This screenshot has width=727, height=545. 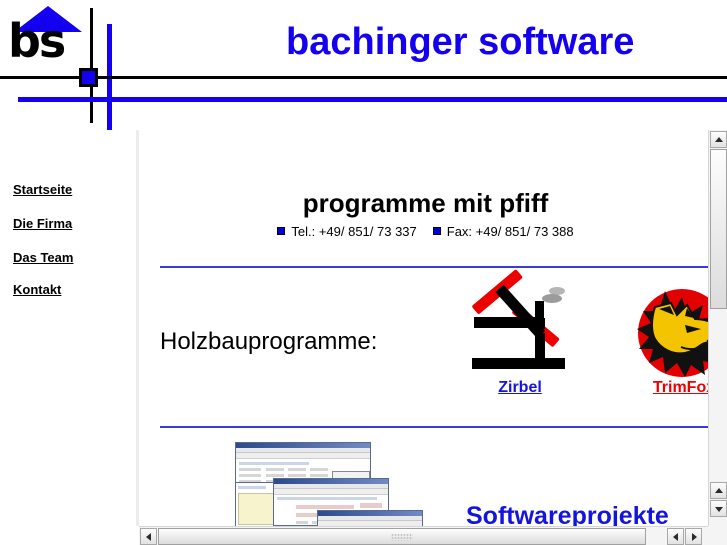 I want to click on letter-z-bottom, so click(x=518, y=363).